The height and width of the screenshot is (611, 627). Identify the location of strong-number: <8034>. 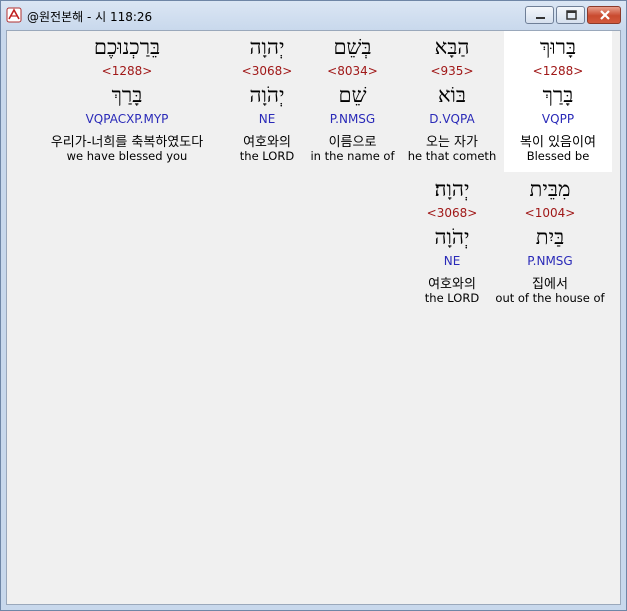
(352, 71).